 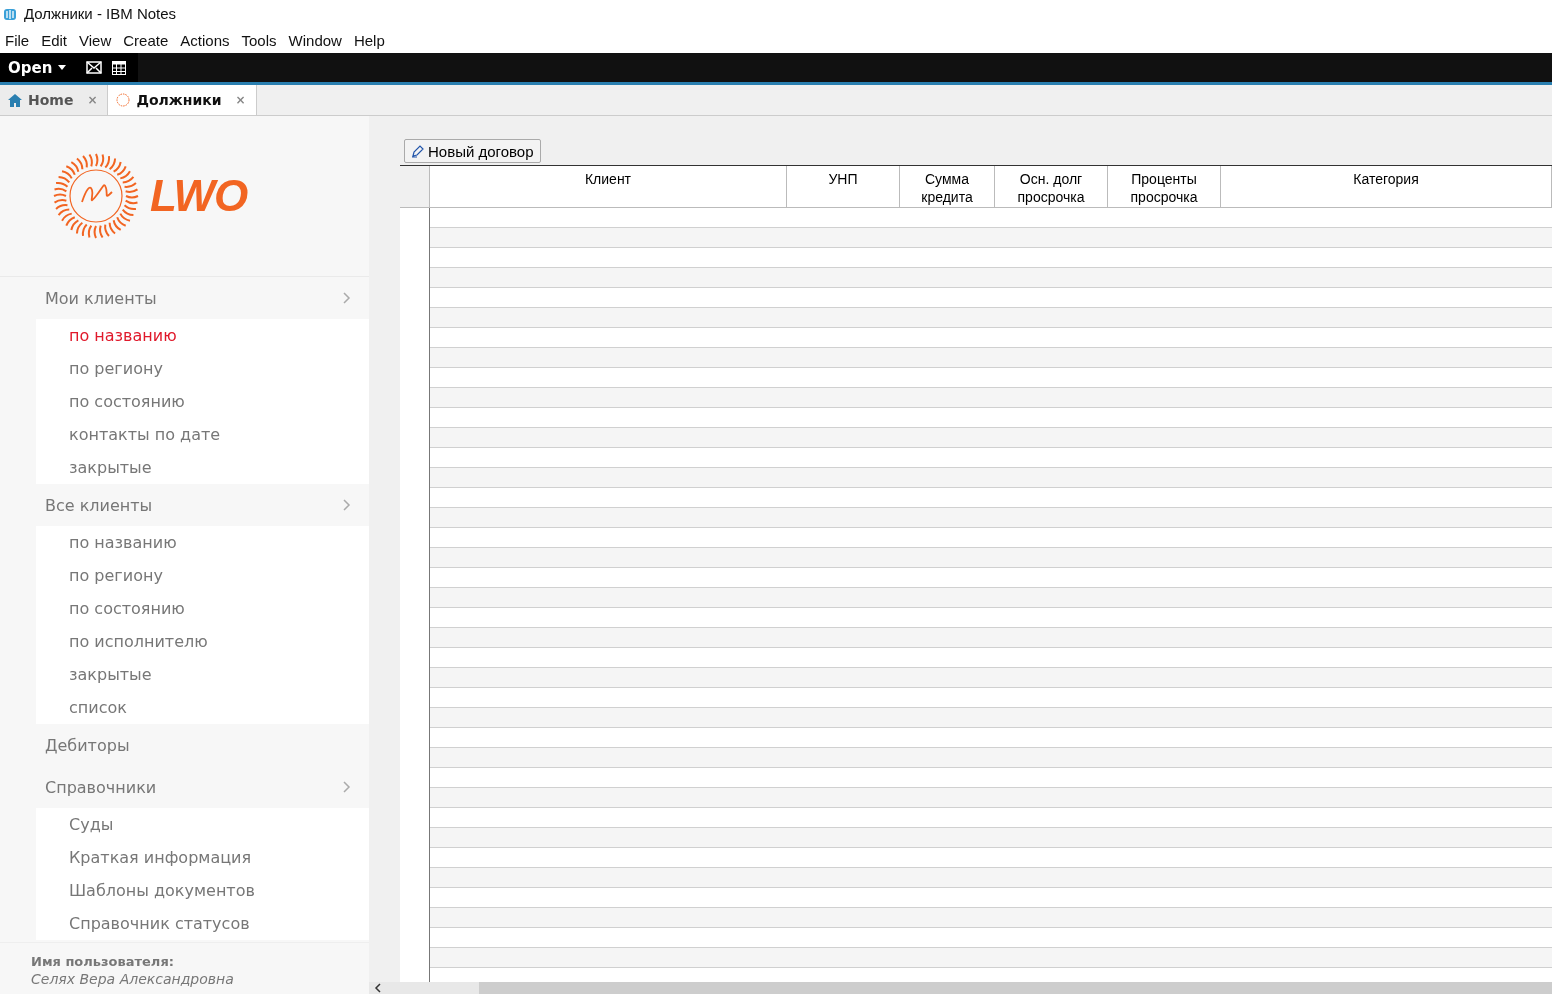 I want to click on group-label: Дебиторы, so click(x=87, y=745).